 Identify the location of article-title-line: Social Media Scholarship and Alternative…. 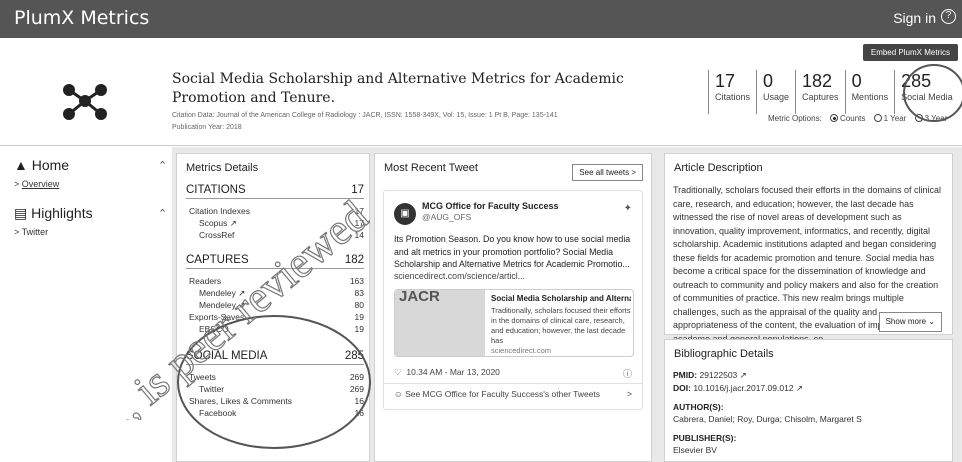
(398, 79).